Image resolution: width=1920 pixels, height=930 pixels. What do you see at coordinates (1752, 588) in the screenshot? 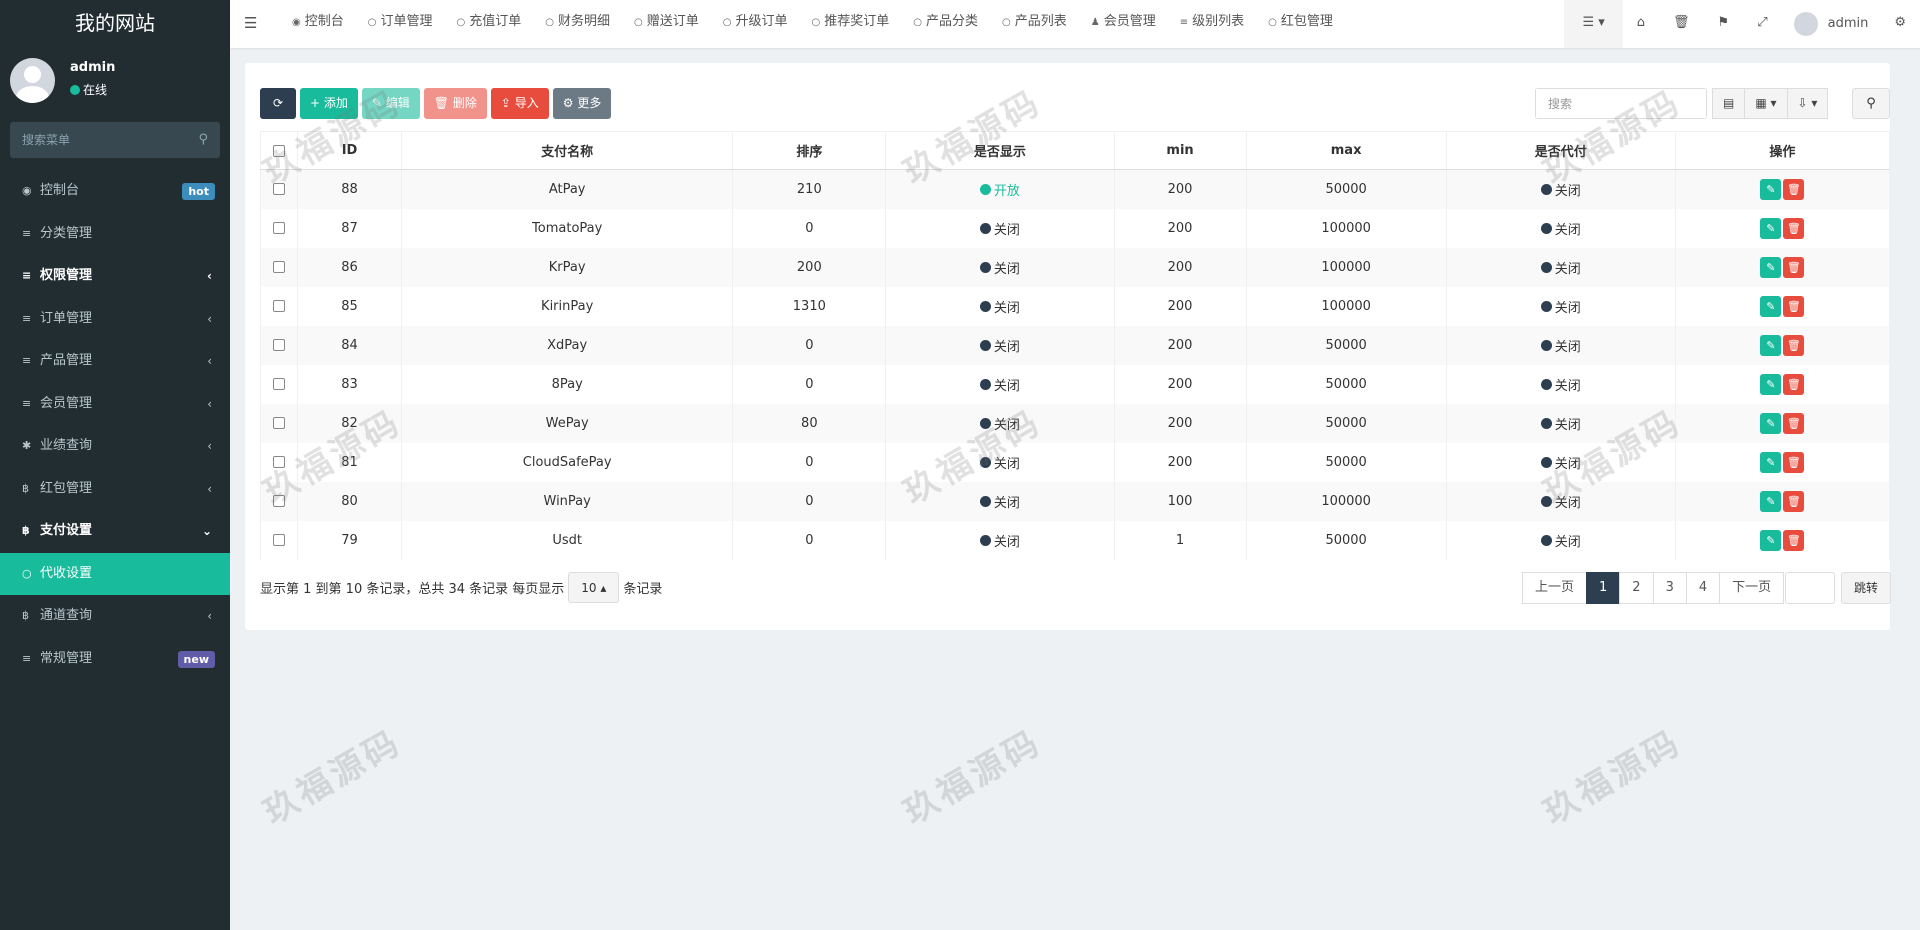
I see `next-page-button: 下一页` at bounding box center [1752, 588].